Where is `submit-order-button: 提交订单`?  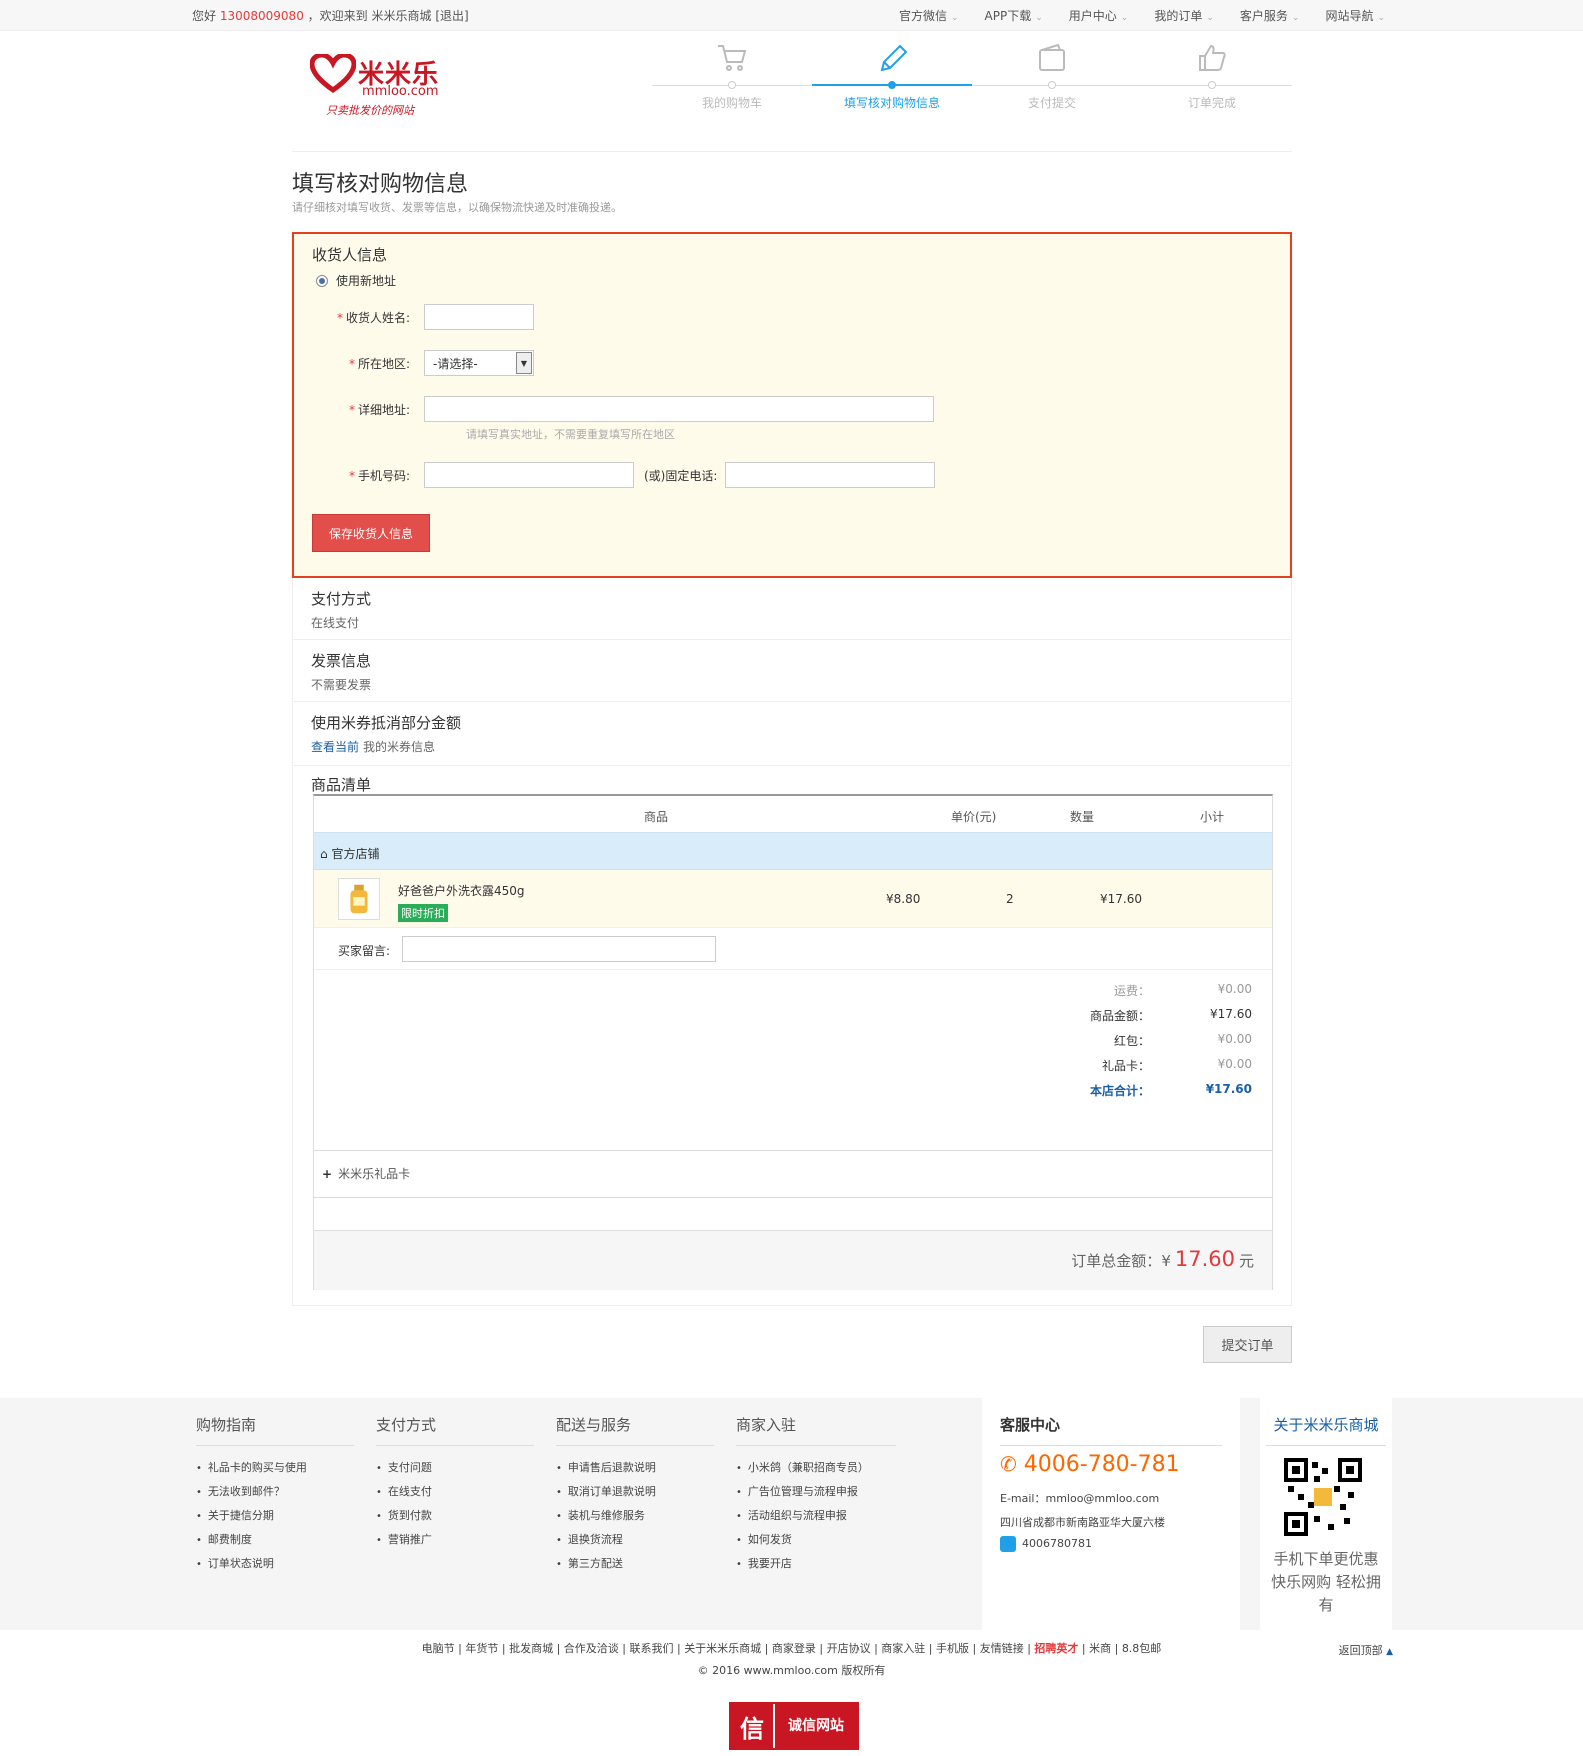
submit-order-button: 提交订单 is located at coordinates (1247, 1344).